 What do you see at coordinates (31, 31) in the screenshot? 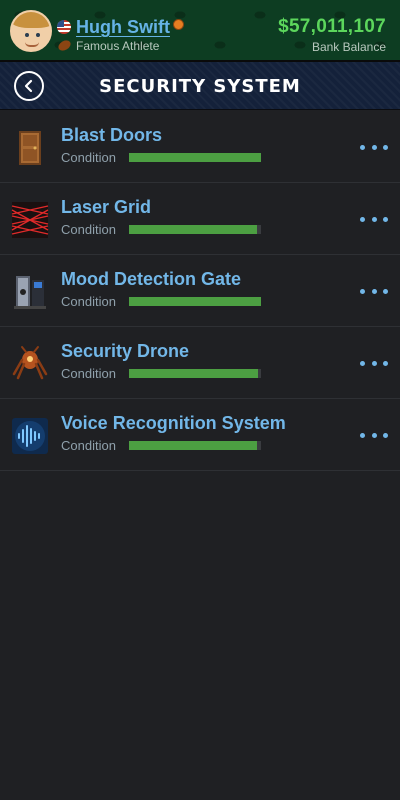
I see `avatar` at bounding box center [31, 31].